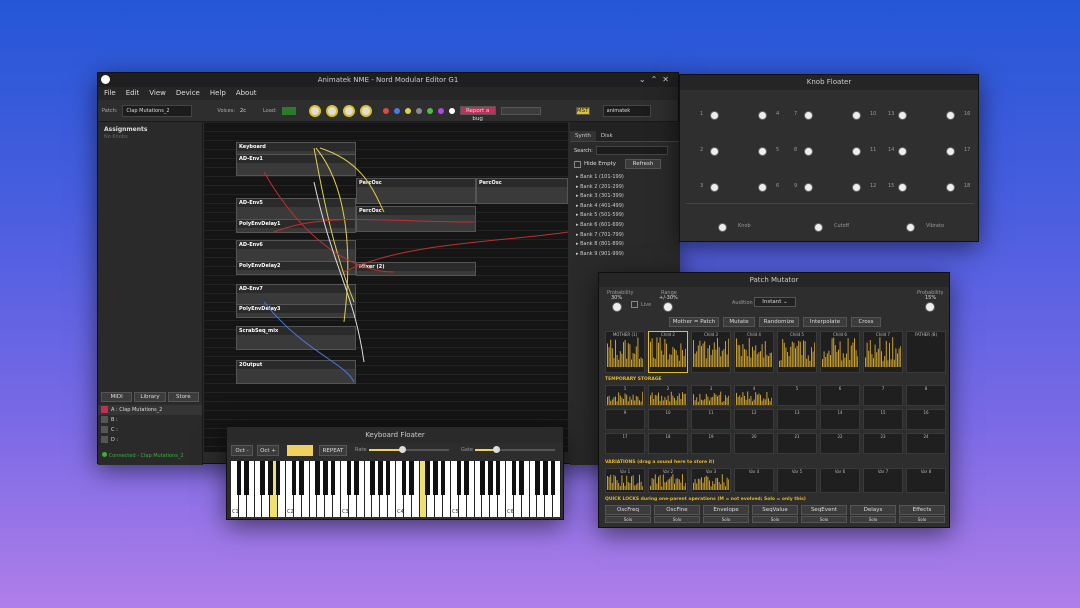 This screenshot has height=608, width=1080. What do you see at coordinates (582, 110) in the screenshot?
I see `mst-button: MST` at bounding box center [582, 110].